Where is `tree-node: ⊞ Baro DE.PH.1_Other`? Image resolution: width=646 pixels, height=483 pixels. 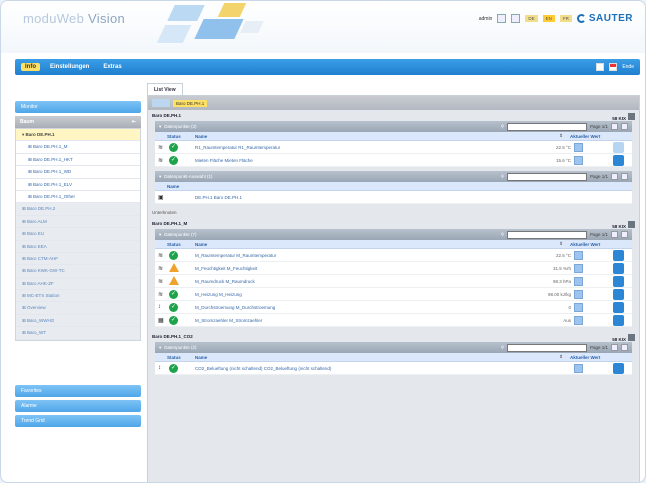
tree-node: ⊞ Baro DE.PH.1_Other is located at coordinates (78, 197).